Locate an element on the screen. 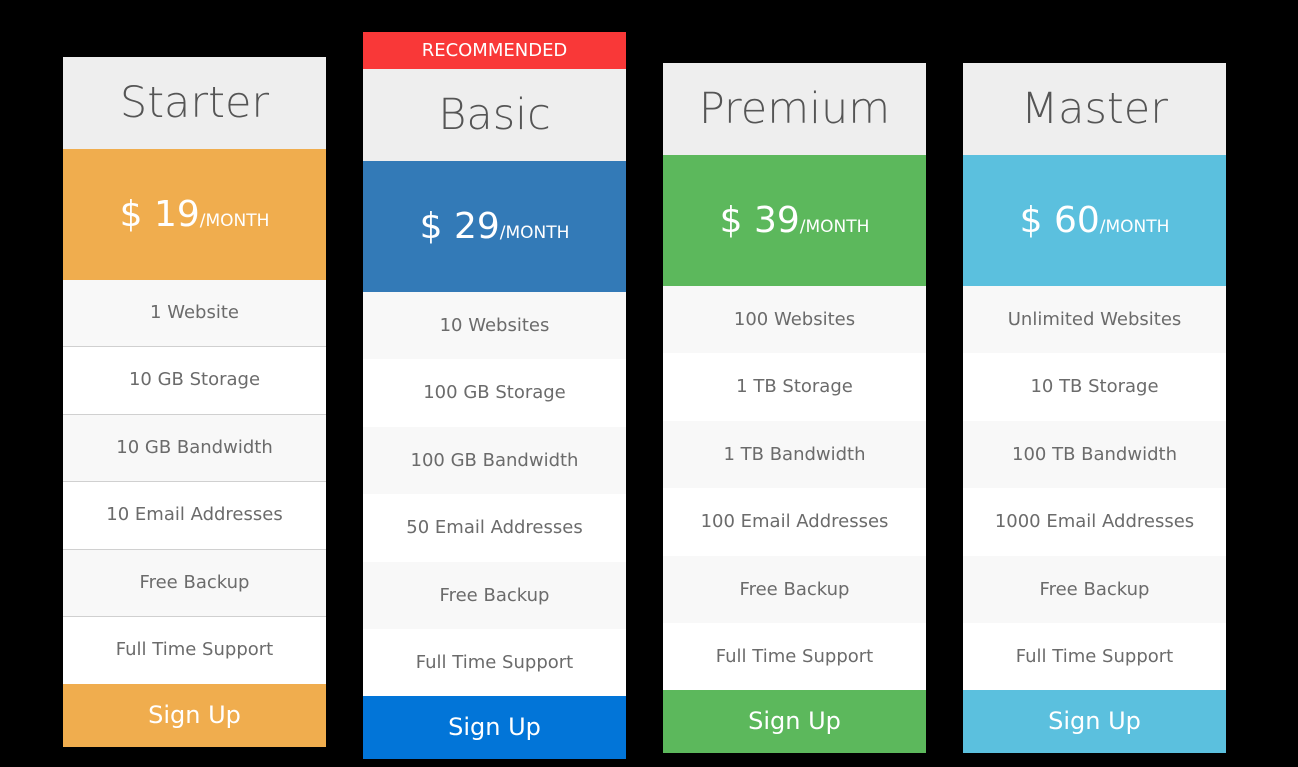 The width and height of the screenshot is (1298, 767). feature-item: 10 Email Addresses is located at coordinates (194, 516).